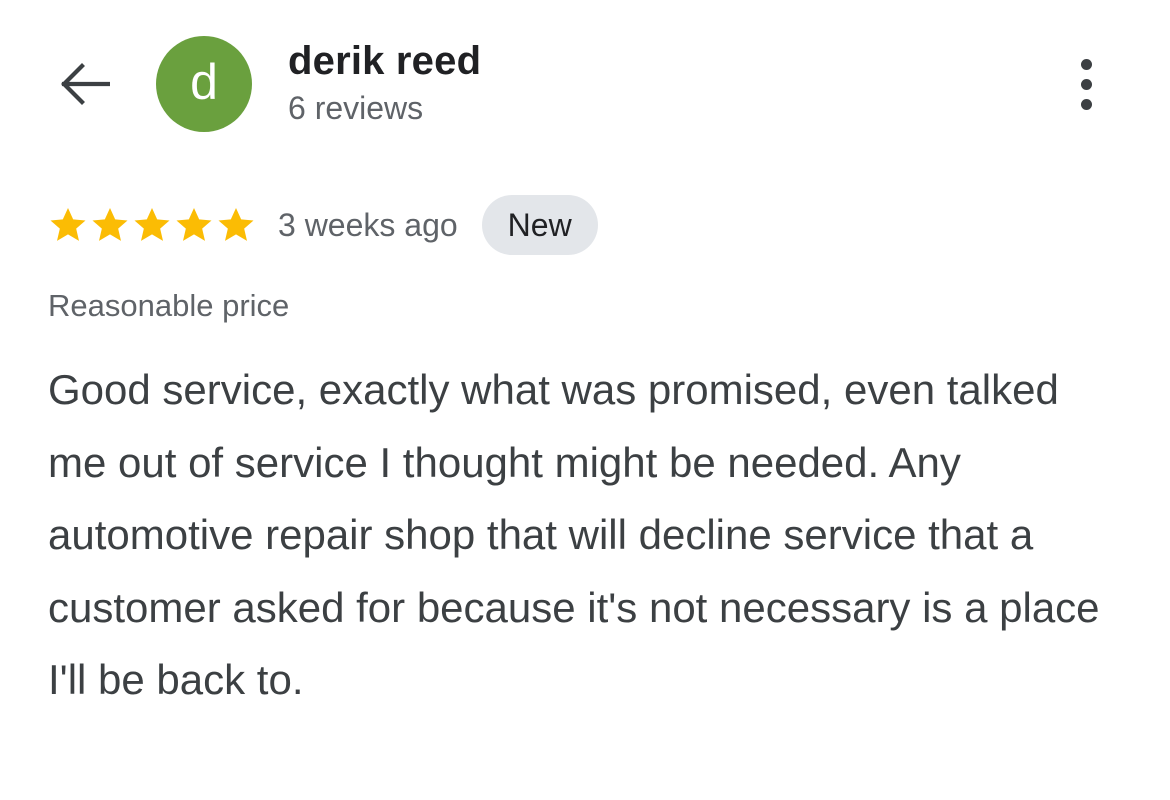 Image resolution: width=1170 pixels, height=800 pixels. Describe the element at coordinates (368, 224) in the screenshot. I see `review-time: 3 weeks ago` at that location.